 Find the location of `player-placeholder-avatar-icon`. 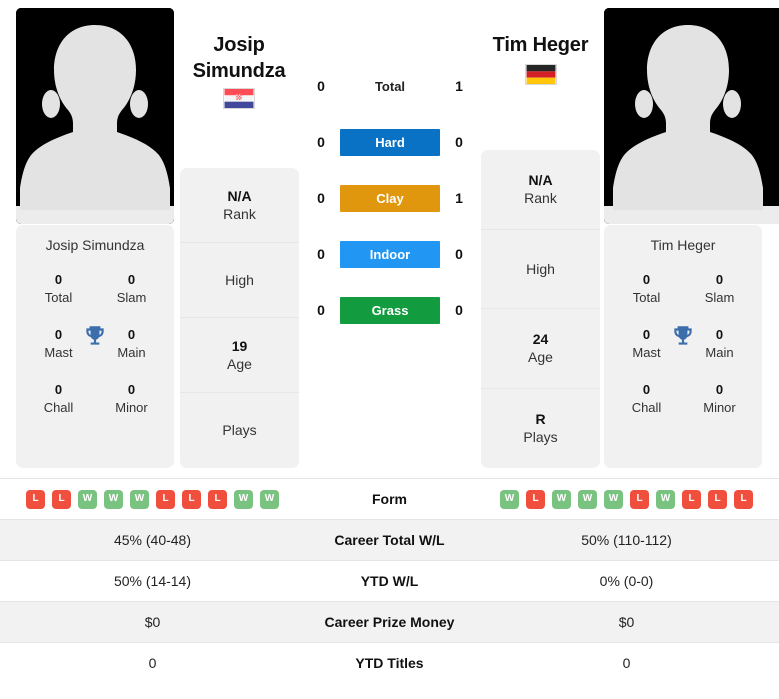

player-placeholder-avatar-icon is located at coordinates (95, 116).